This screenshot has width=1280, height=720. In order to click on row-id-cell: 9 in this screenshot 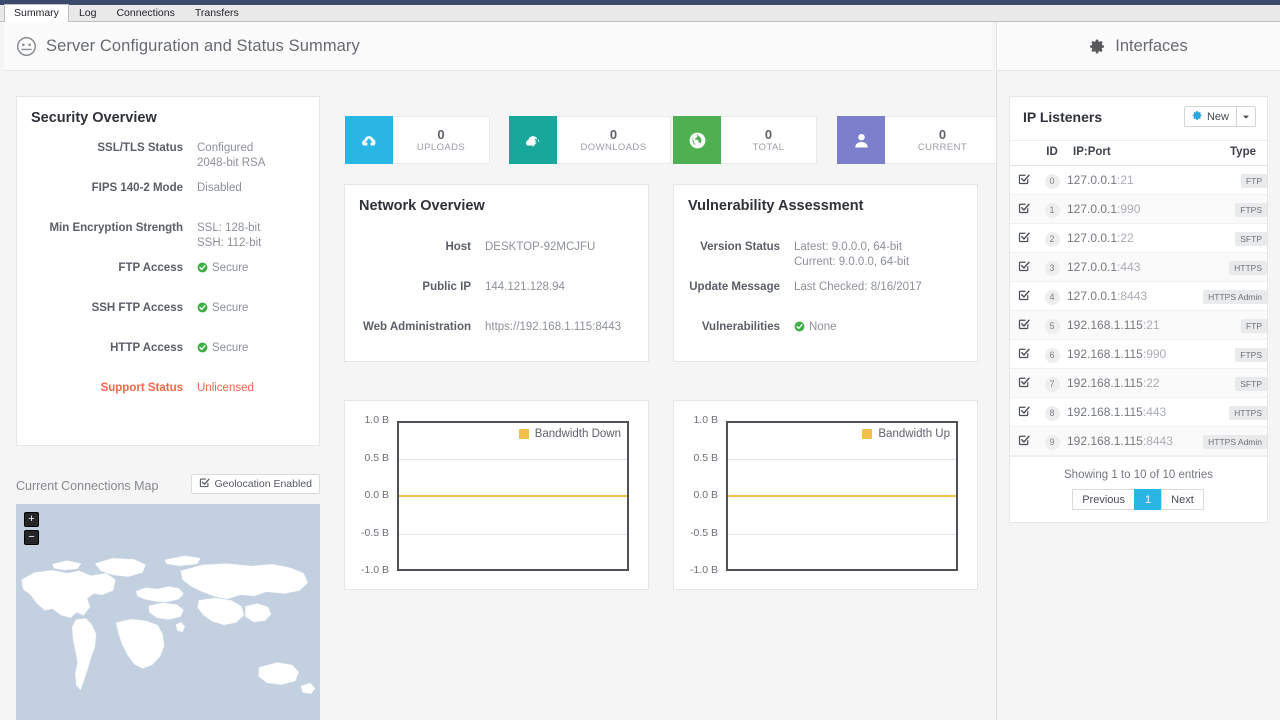, I will do `click(1052, 441)`.